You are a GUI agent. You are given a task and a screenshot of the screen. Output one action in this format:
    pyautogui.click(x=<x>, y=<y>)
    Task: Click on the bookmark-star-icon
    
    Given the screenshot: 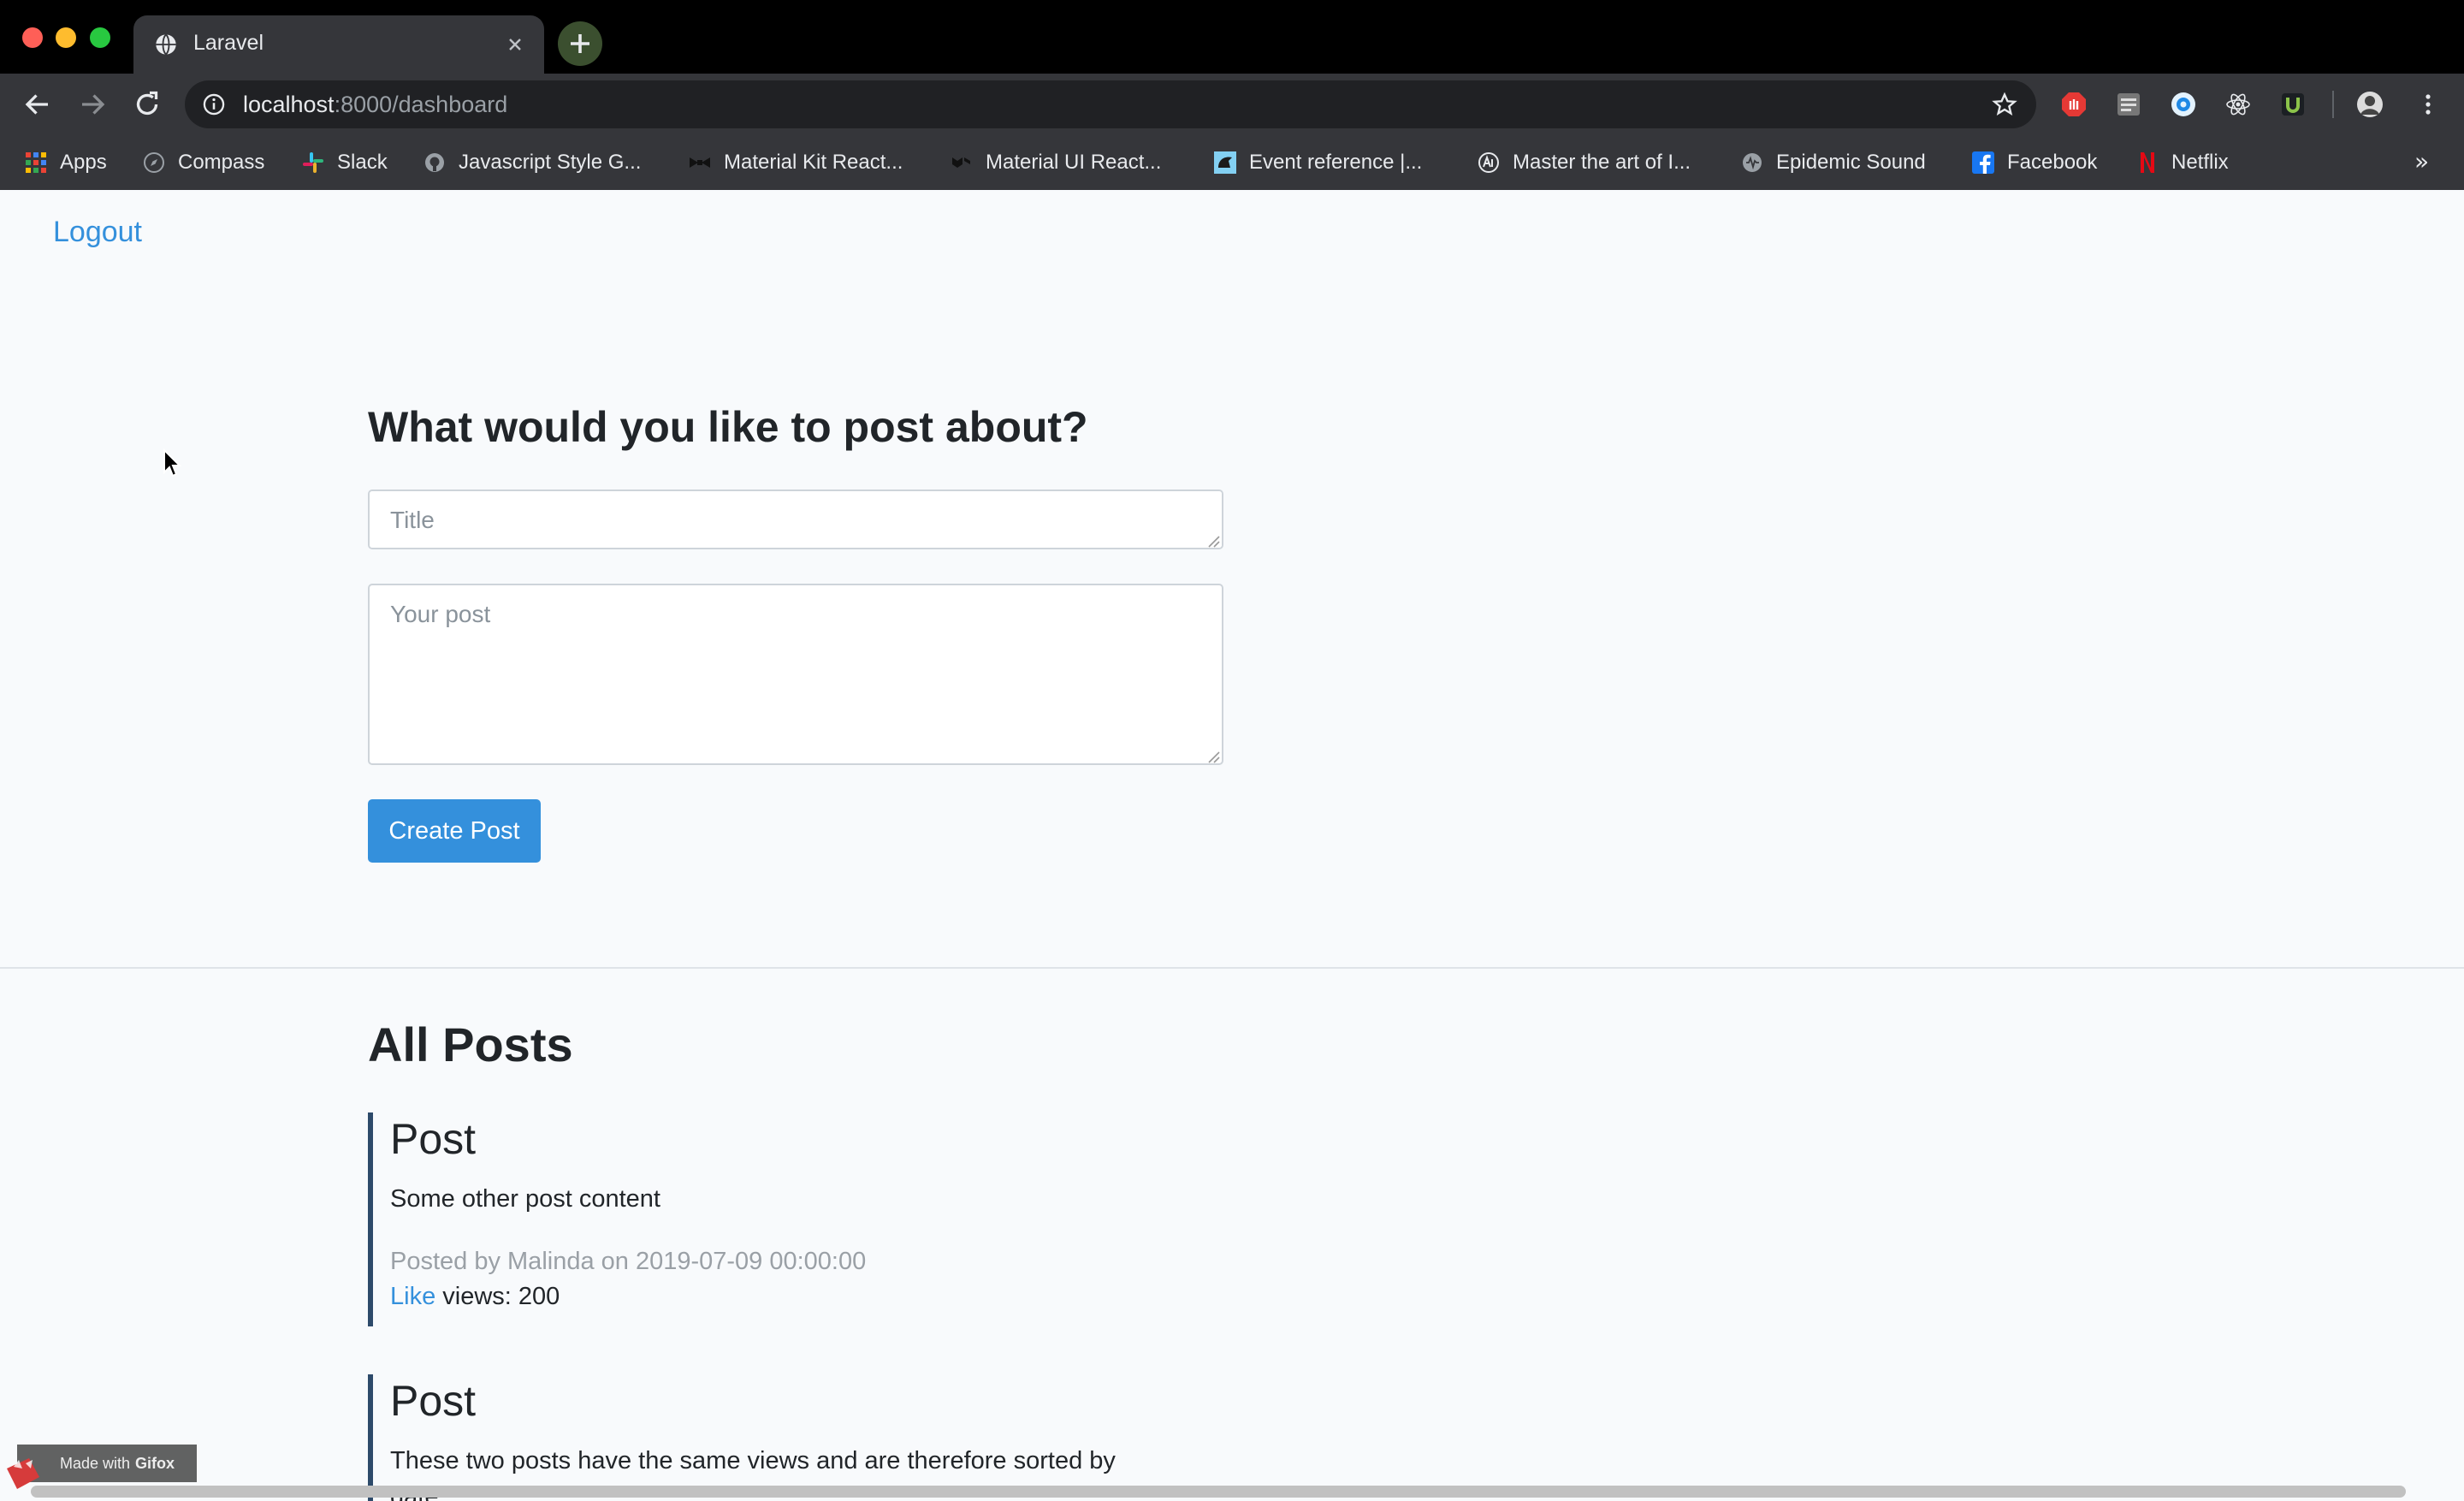 What is the action you would take?
    pyautogui.click(x=2004, y=105)
    